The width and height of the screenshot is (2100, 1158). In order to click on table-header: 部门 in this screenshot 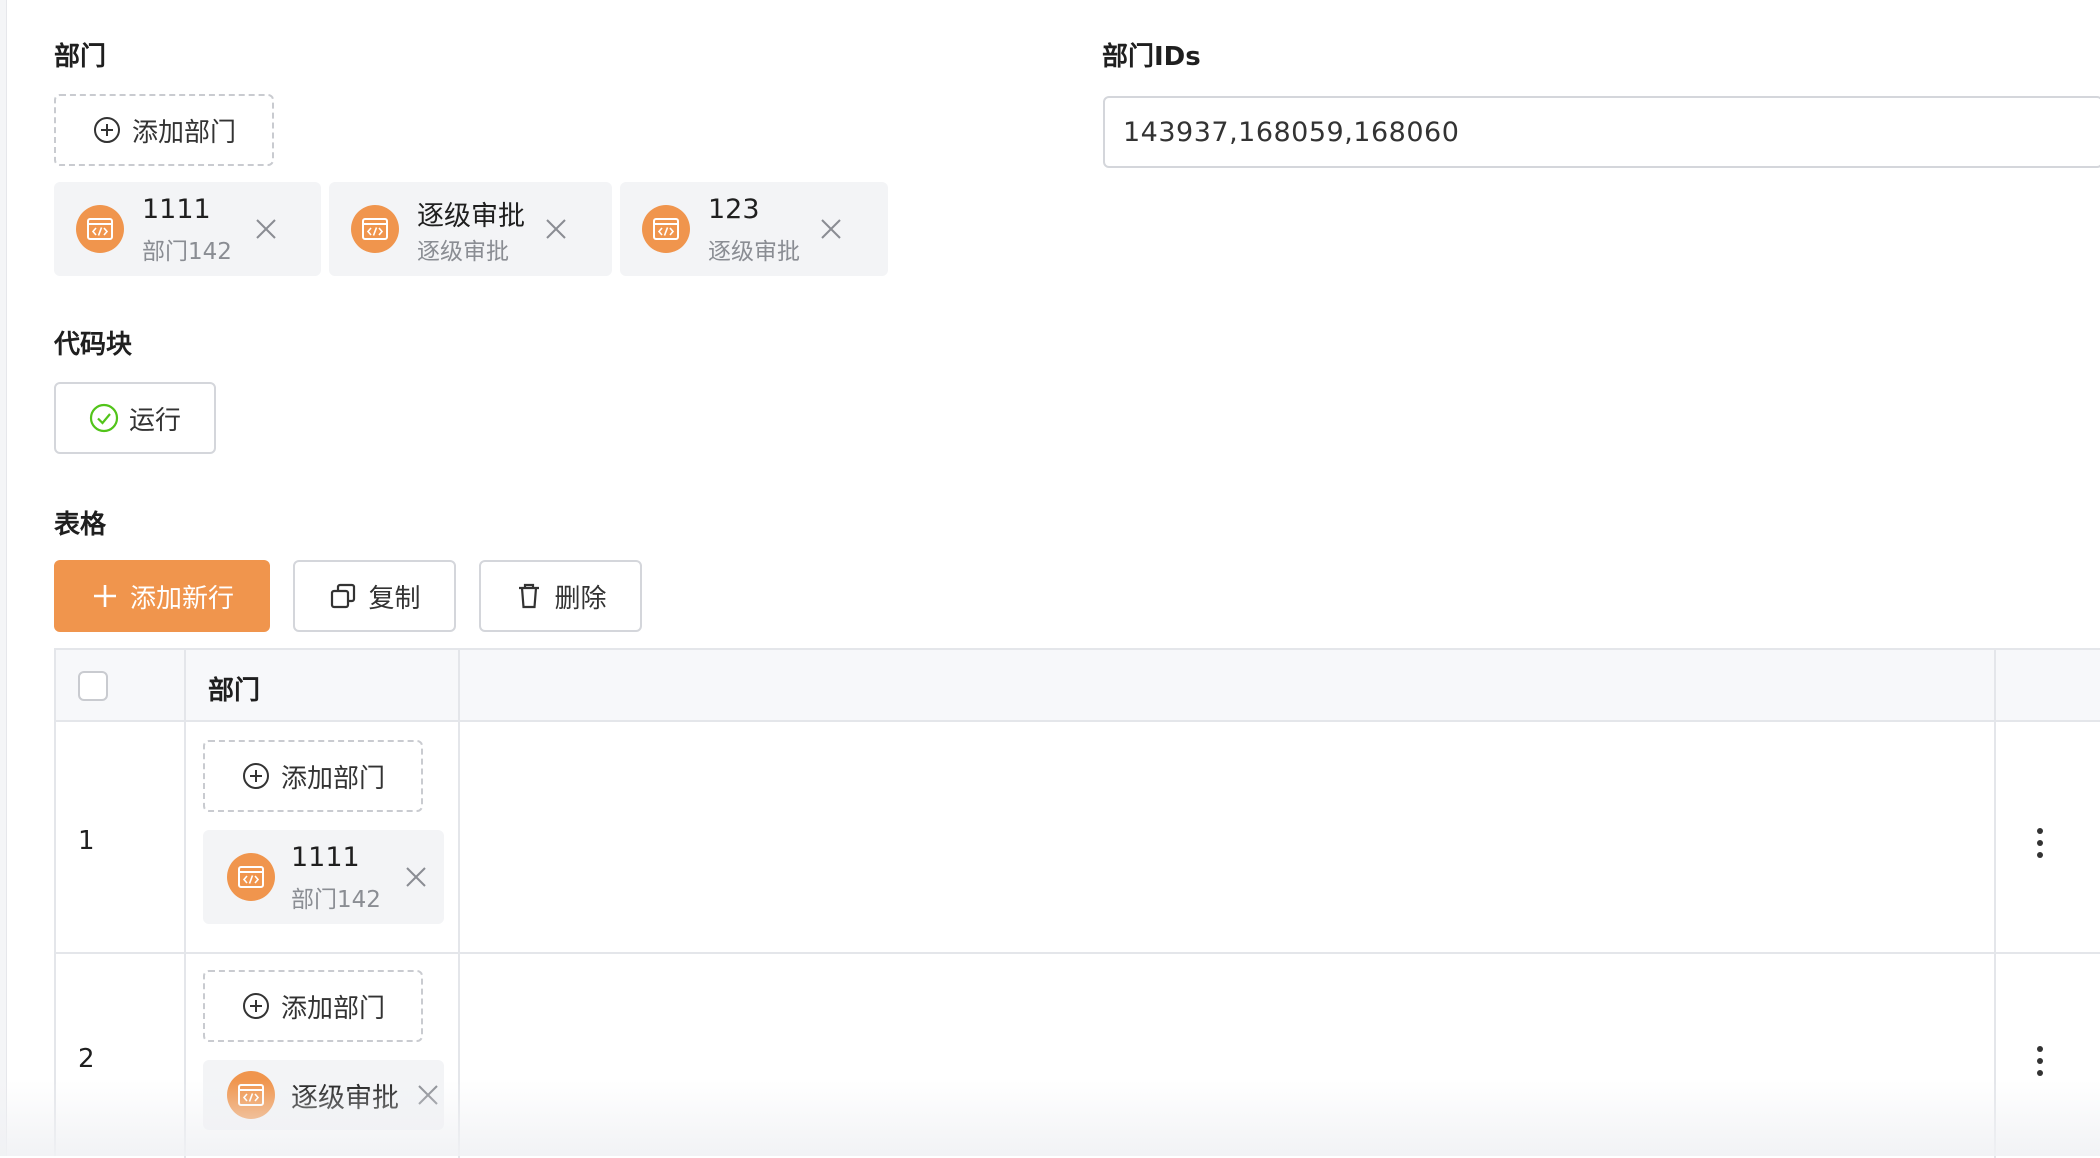, I will do `click(1078, 686)`.